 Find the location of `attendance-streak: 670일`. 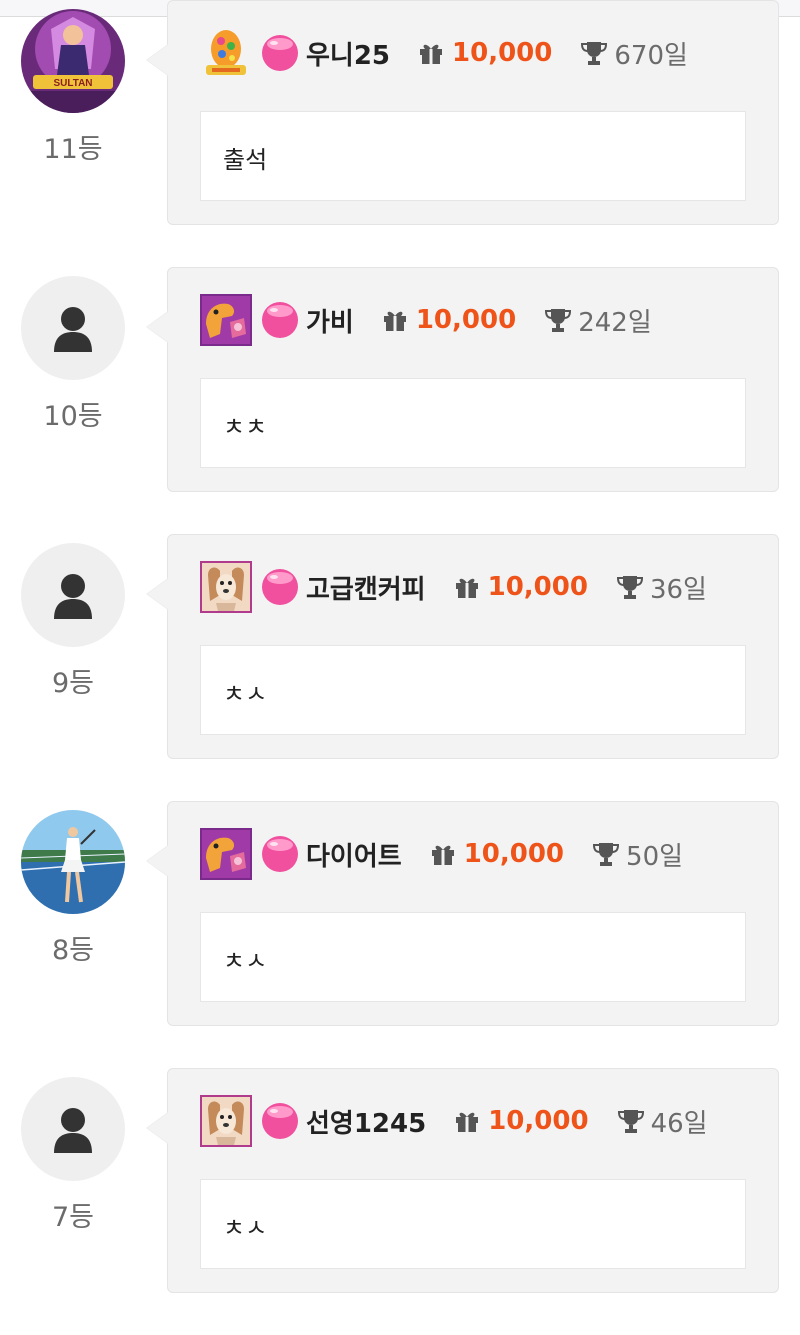

attendance-streak: 670일 is located at coordinates (634, 53).